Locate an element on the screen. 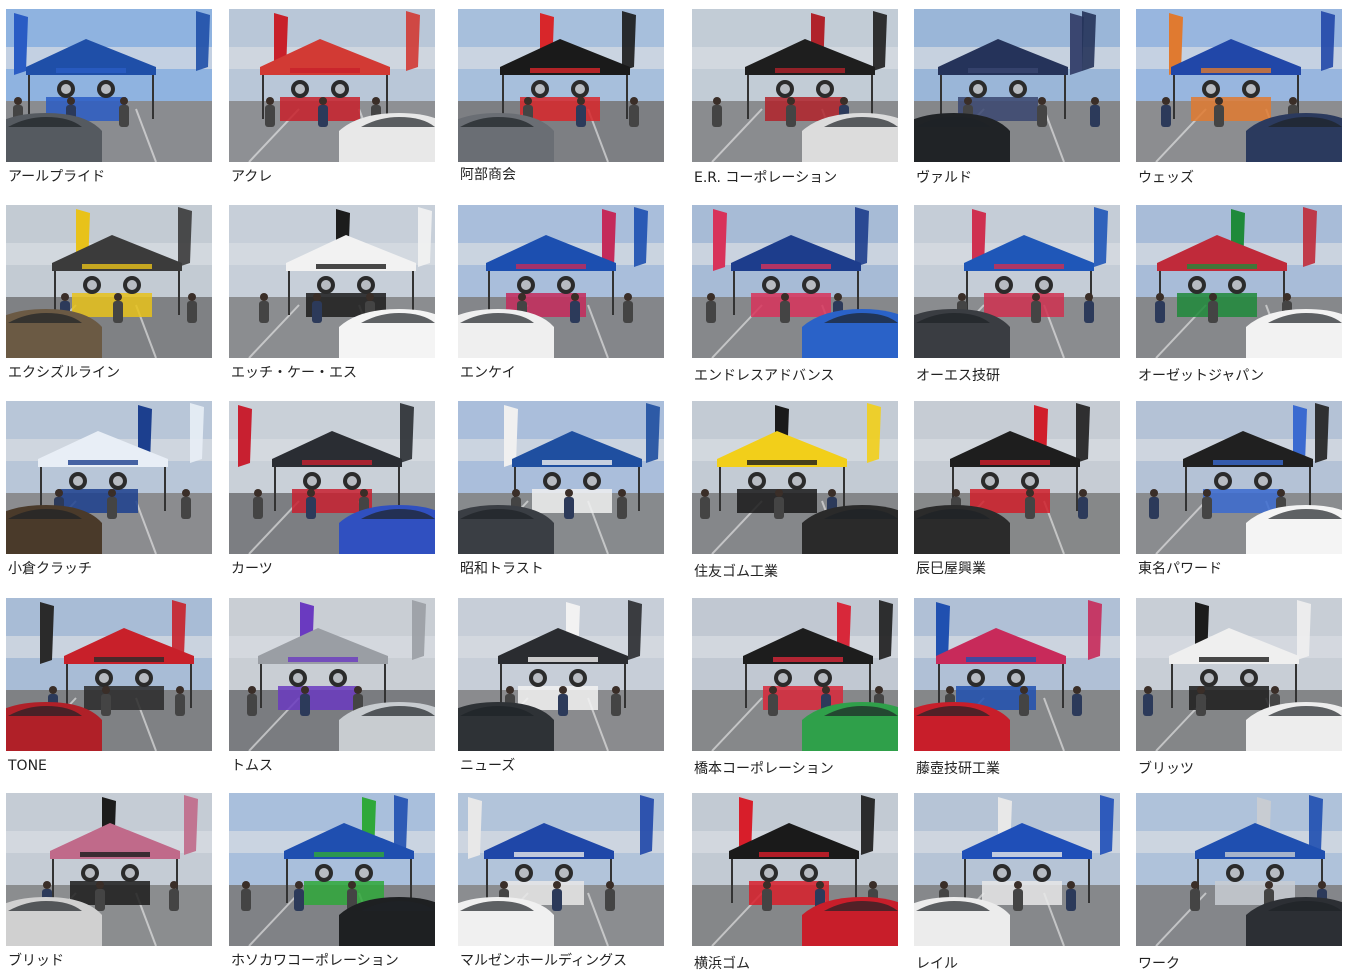  booth-card: ウェッズ is located at coordinates (1239, 102).